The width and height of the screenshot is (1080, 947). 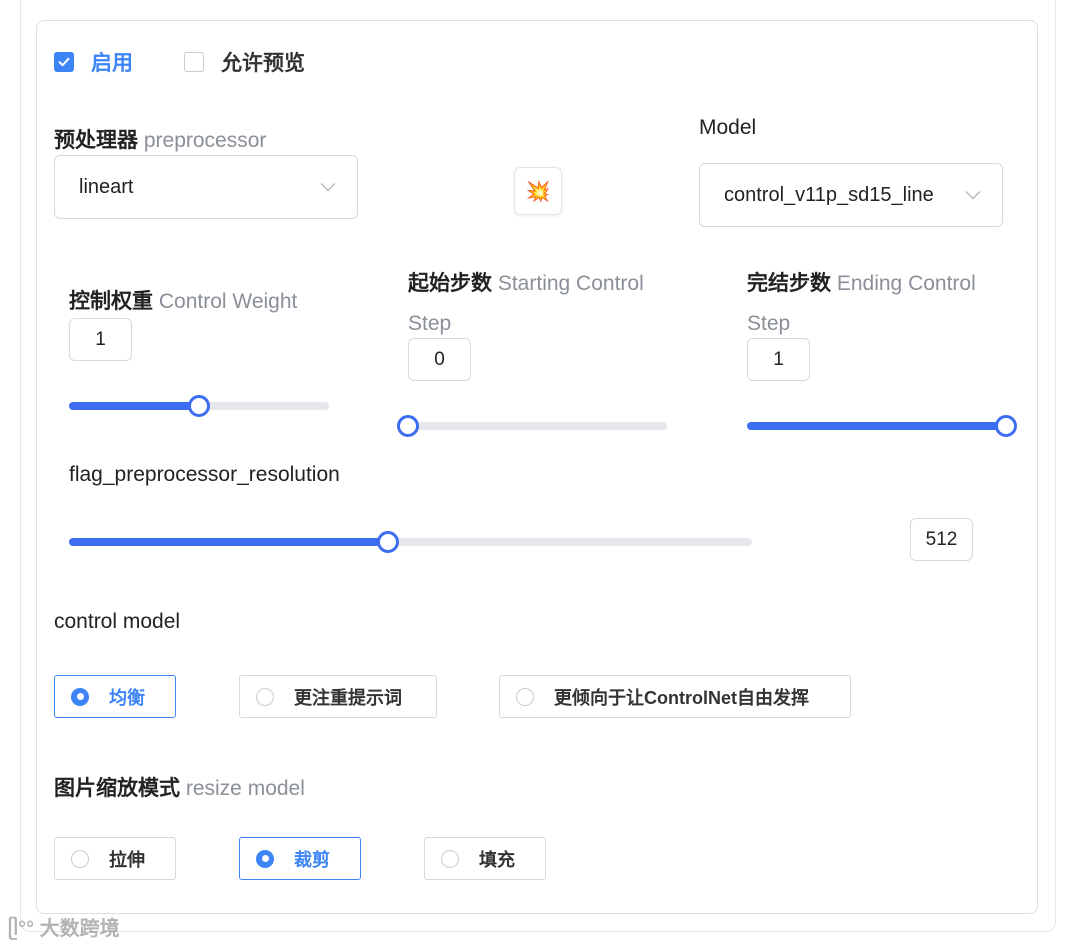 I want to click on explosion-icon: 💥, so click(x=538, y=191).